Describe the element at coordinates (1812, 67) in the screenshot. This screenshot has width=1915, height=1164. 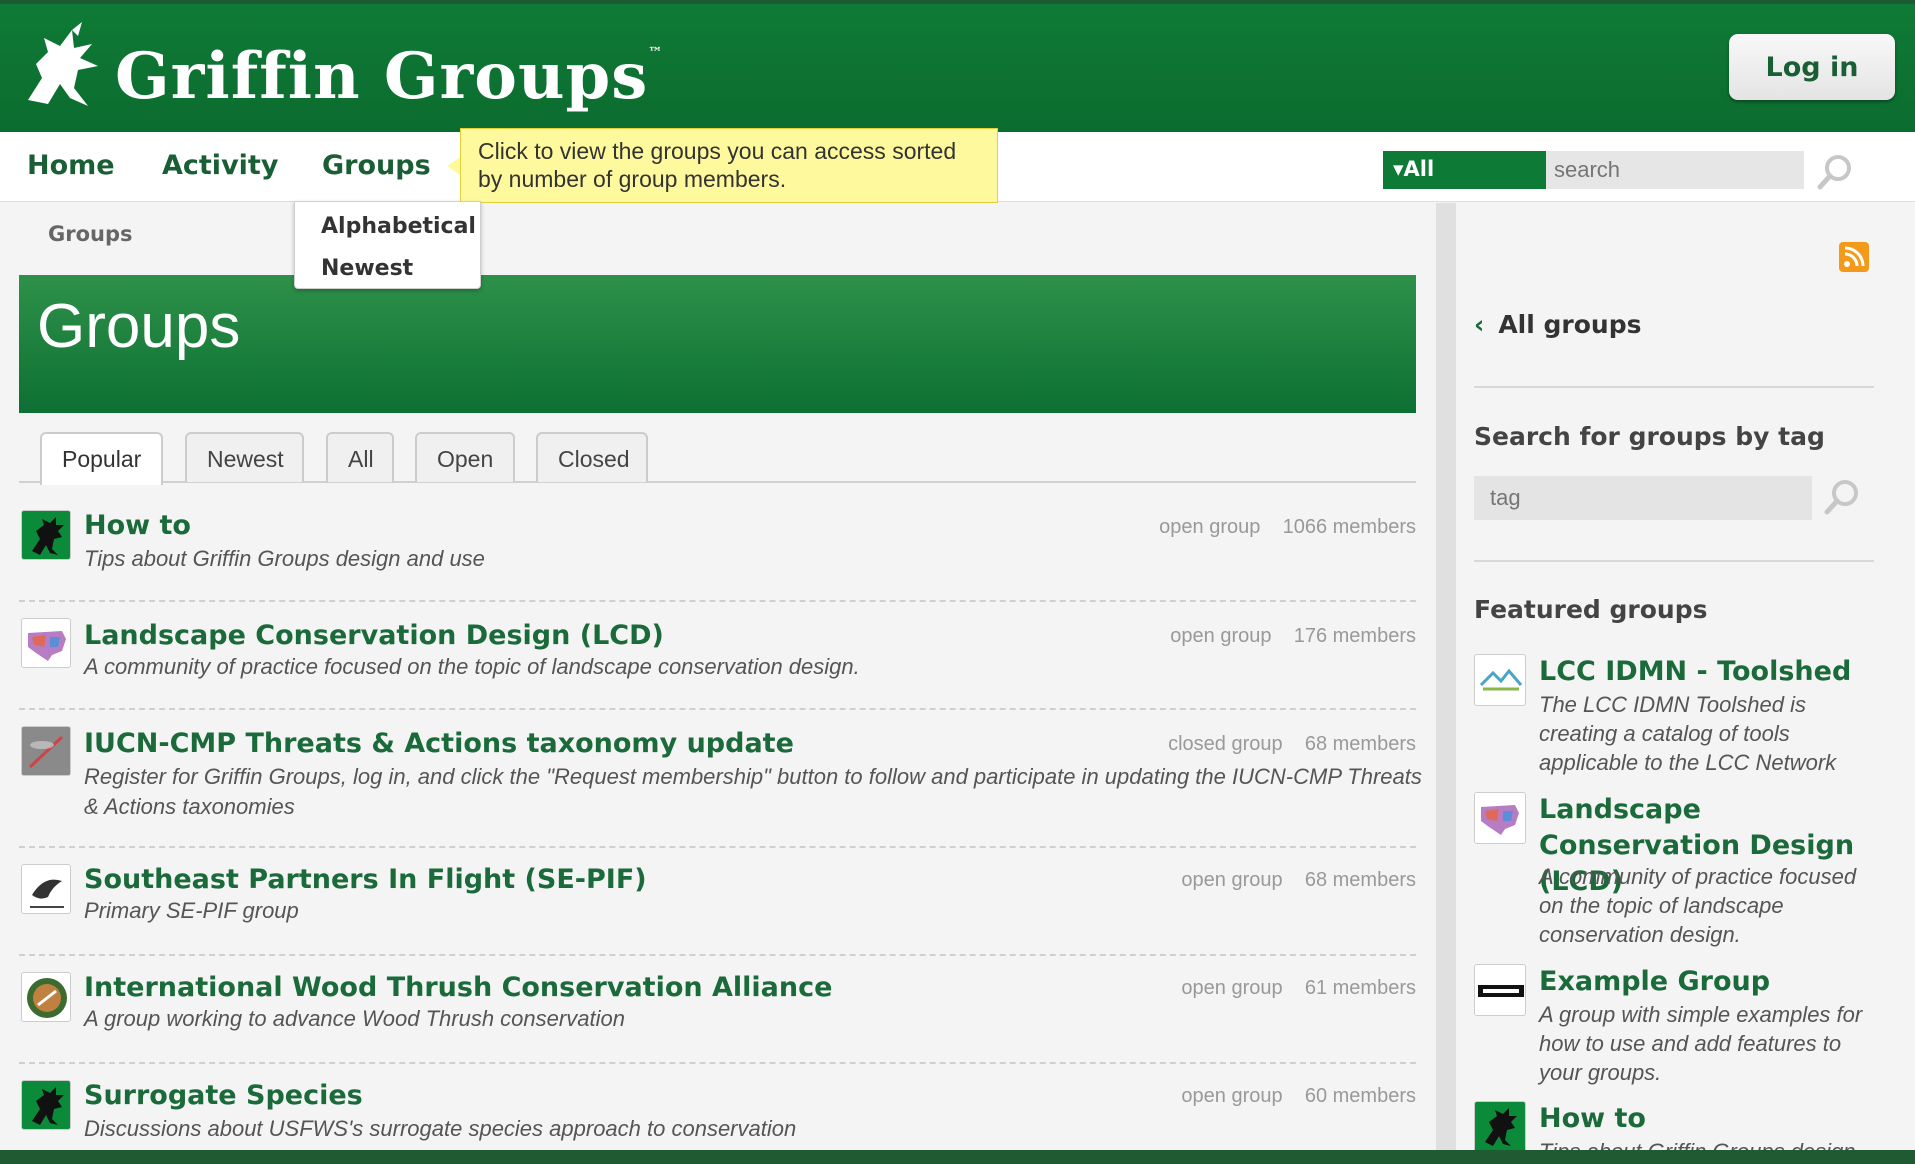
I see `login-button: Log in` at that location.